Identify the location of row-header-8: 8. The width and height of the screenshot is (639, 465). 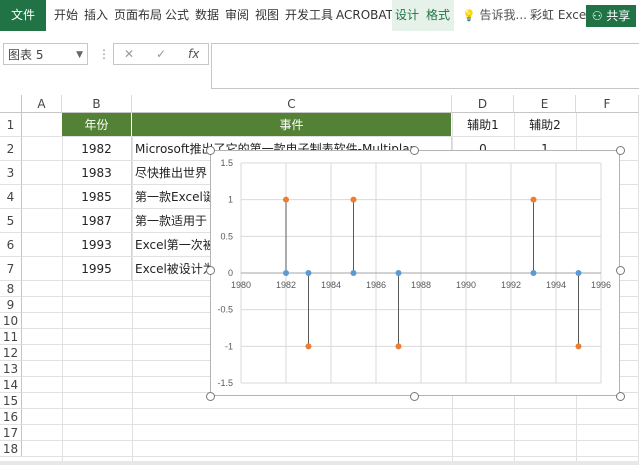
(11, 289).